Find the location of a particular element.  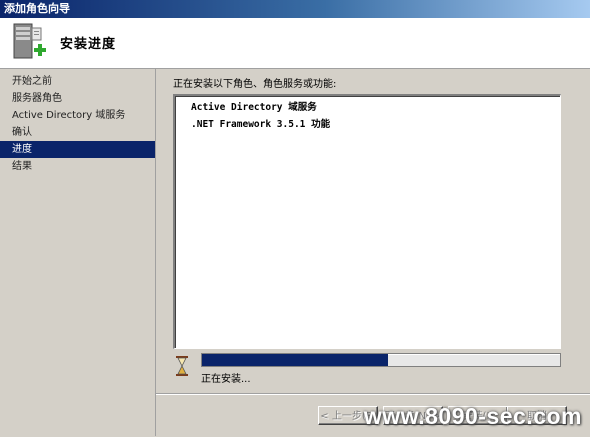

window-title: 添加角色向导 is located at coordinates (37, 8).